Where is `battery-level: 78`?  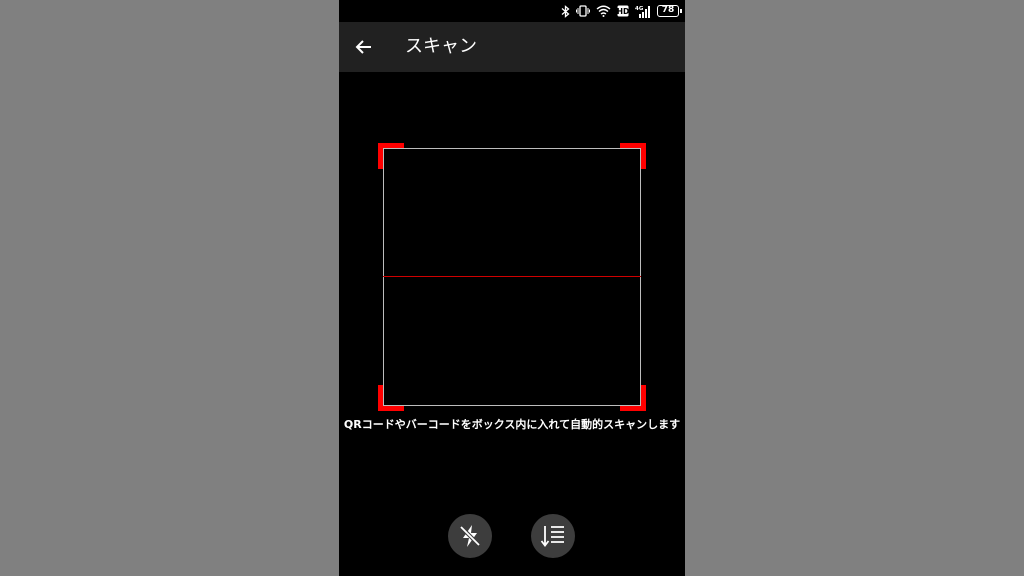 battery-level: 78 is located at coordinates (668, 10).